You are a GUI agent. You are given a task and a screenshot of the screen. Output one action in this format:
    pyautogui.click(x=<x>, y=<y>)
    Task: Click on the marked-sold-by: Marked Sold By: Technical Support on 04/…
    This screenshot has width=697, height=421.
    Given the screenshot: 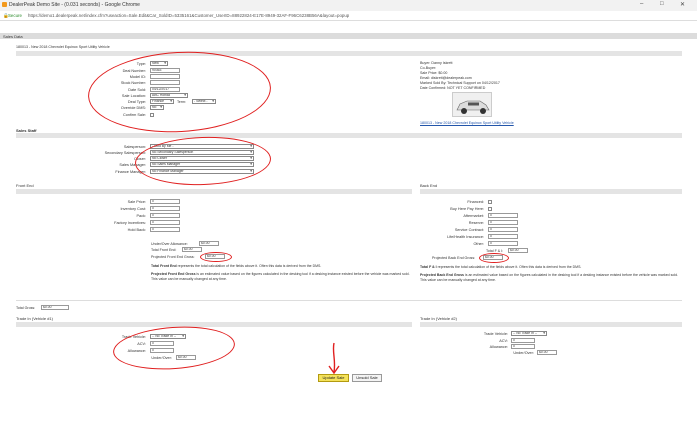 What is the action you would take?
    pyautogui.click(x=460, y=83)
    